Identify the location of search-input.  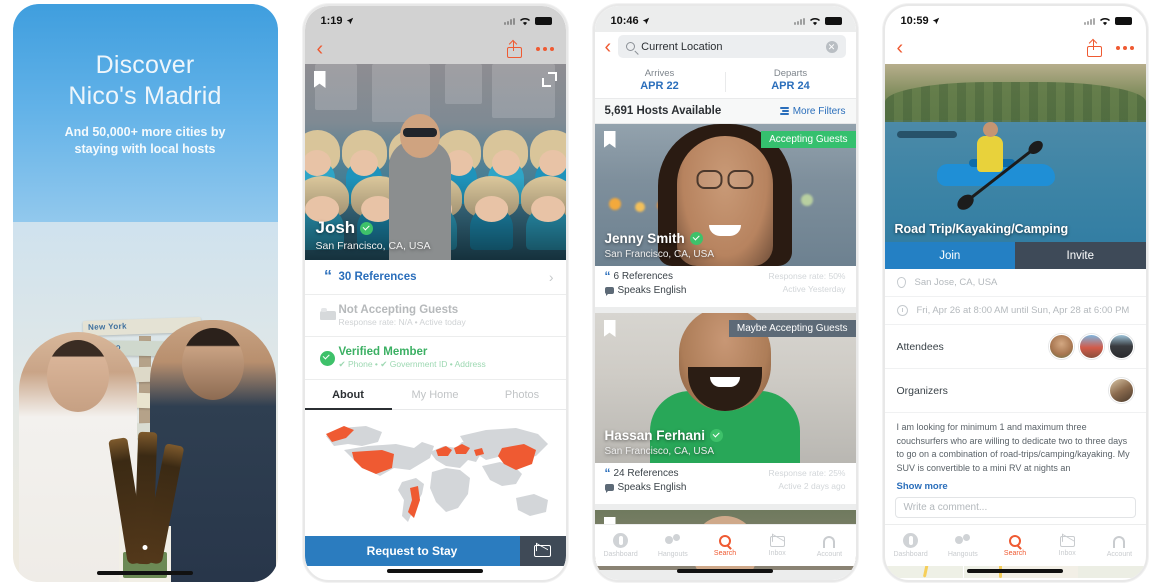
(730, 46).